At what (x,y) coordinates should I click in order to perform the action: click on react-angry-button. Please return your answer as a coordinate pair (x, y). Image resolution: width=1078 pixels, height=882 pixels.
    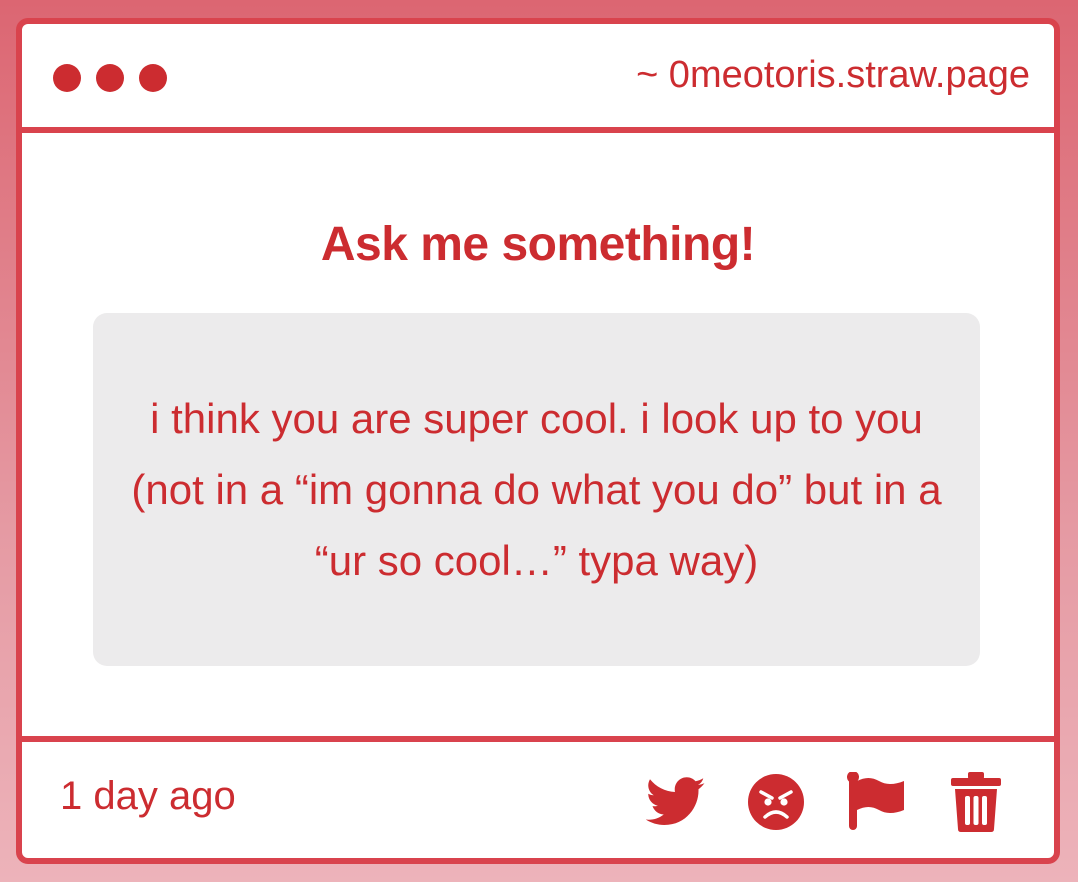
    Looking at the image, I should click on (776, 802).